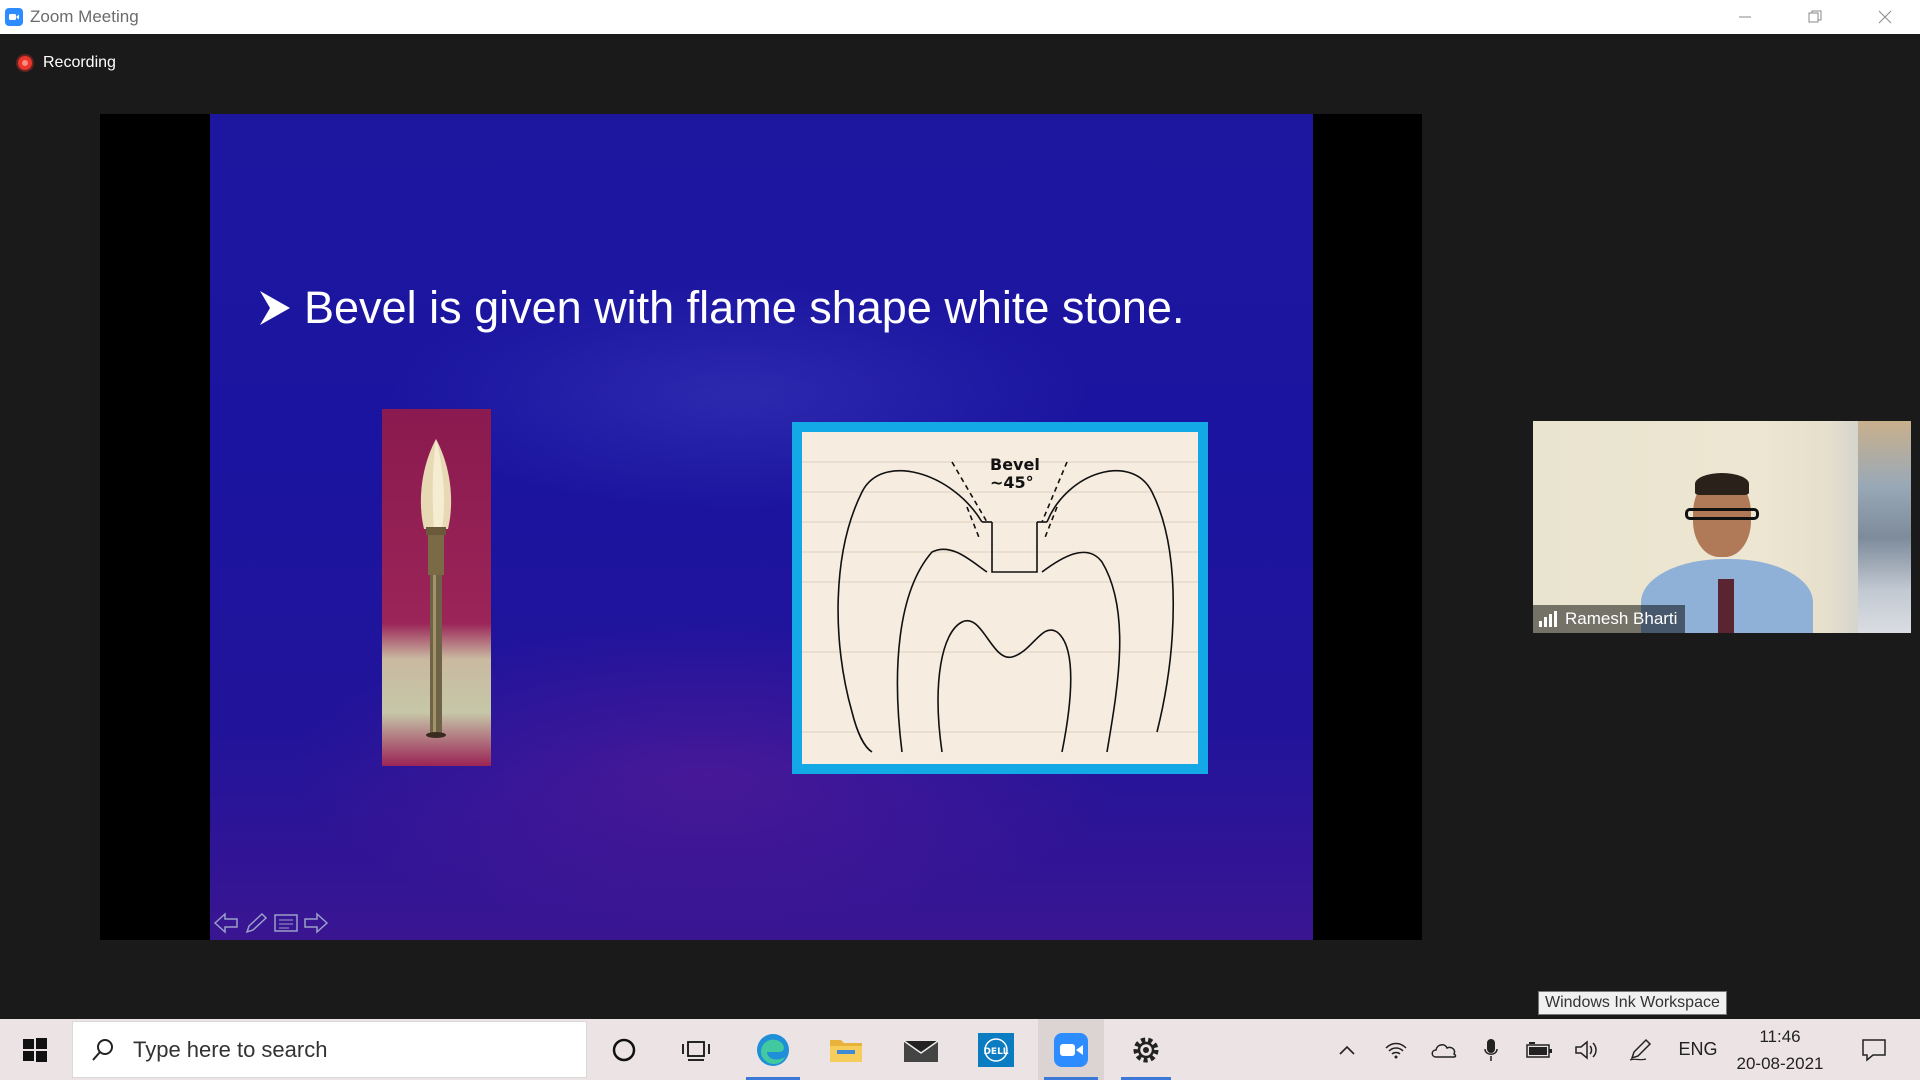 The image size is (1920, 1080). Describe the element at coordinates (1780, 1049) in the screenshot. I see `taskbar-clock: 11:46 20-08-2021` at that location.